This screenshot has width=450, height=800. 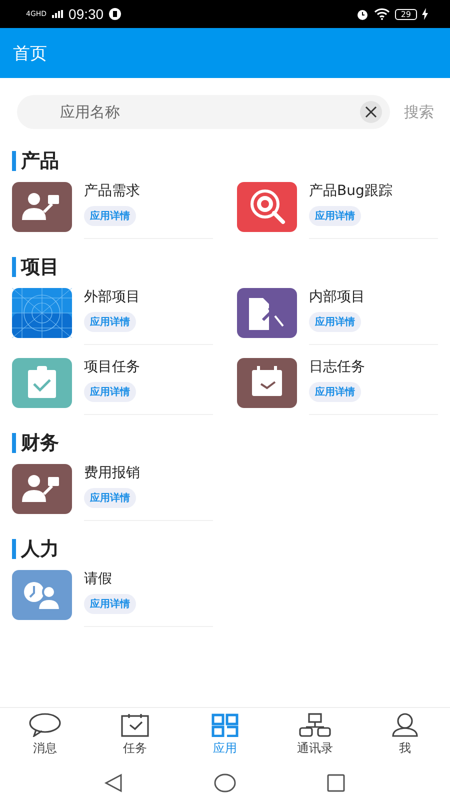 What do you see at coordinates (337, 367) in the screenshot?
I see `app-name: 日志任务` at bounding box center [337, 367].